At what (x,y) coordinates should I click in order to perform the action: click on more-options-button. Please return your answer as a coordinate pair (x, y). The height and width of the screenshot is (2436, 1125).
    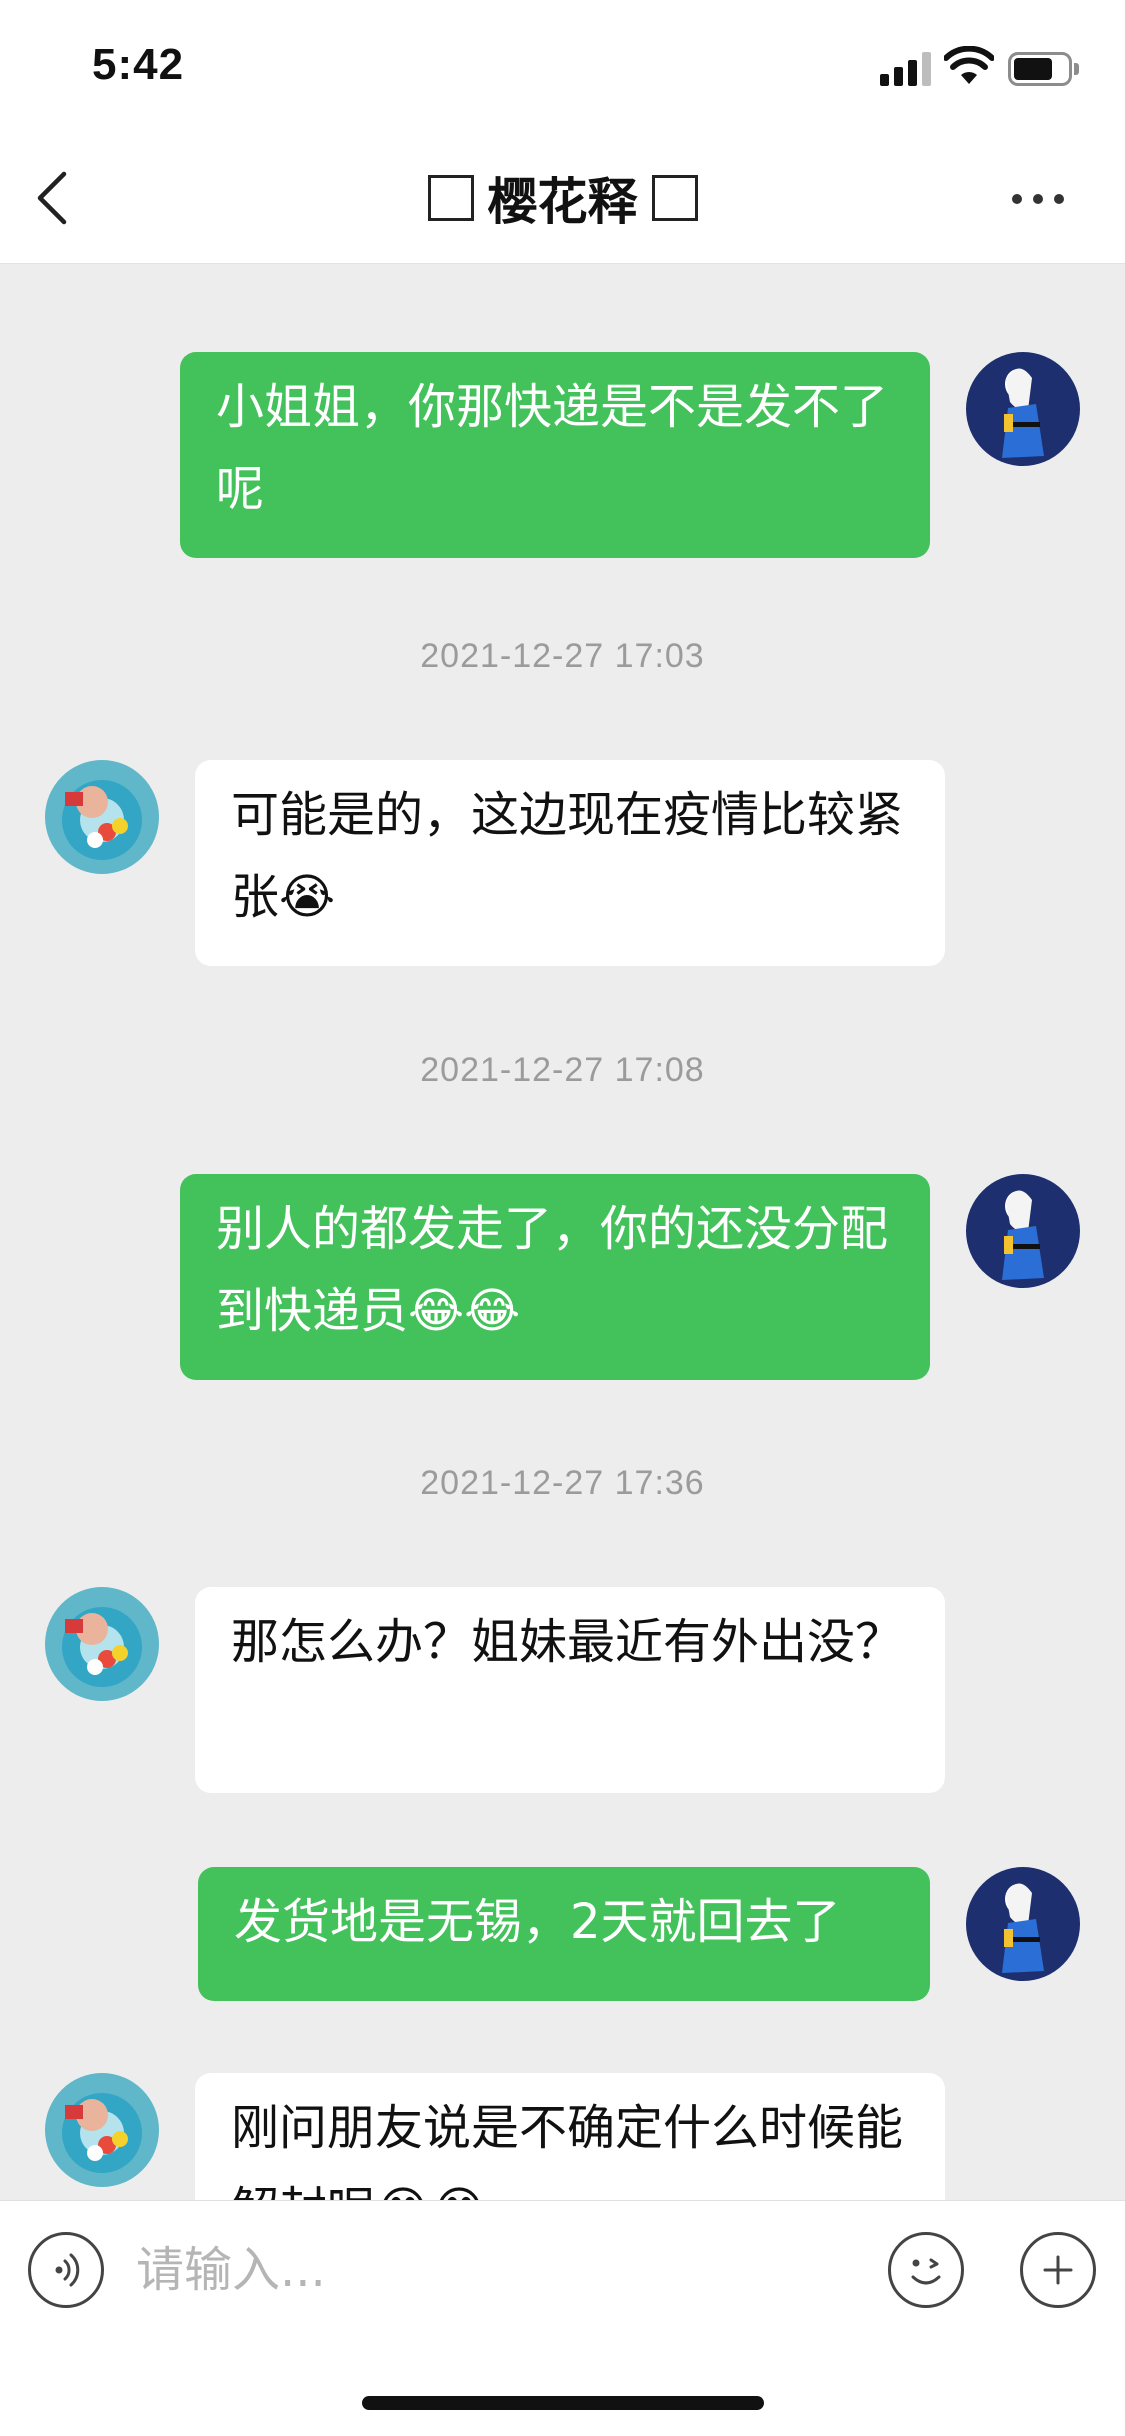
    Looking at the image, I should click on (1038, 198).